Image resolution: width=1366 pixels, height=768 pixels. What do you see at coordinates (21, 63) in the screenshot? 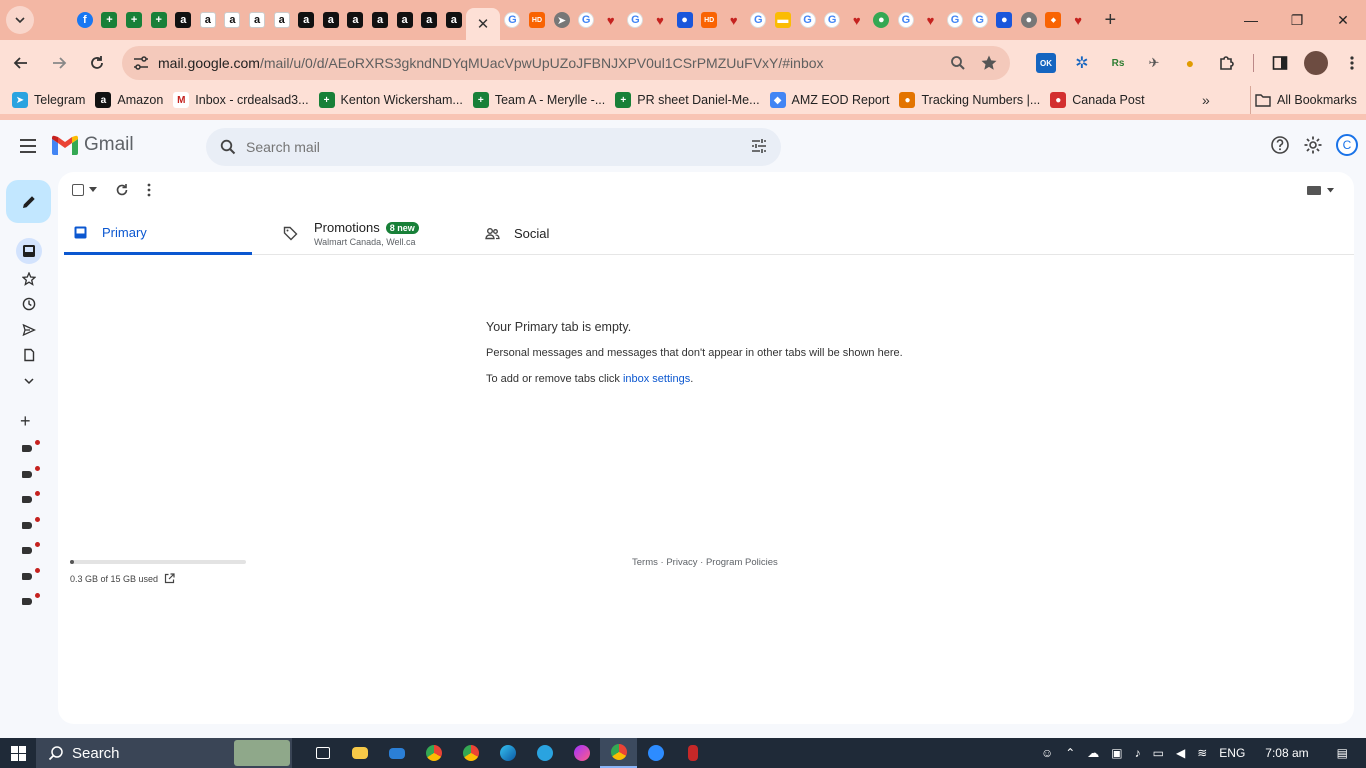
I see `back-button` at bounding box center [21, 63].